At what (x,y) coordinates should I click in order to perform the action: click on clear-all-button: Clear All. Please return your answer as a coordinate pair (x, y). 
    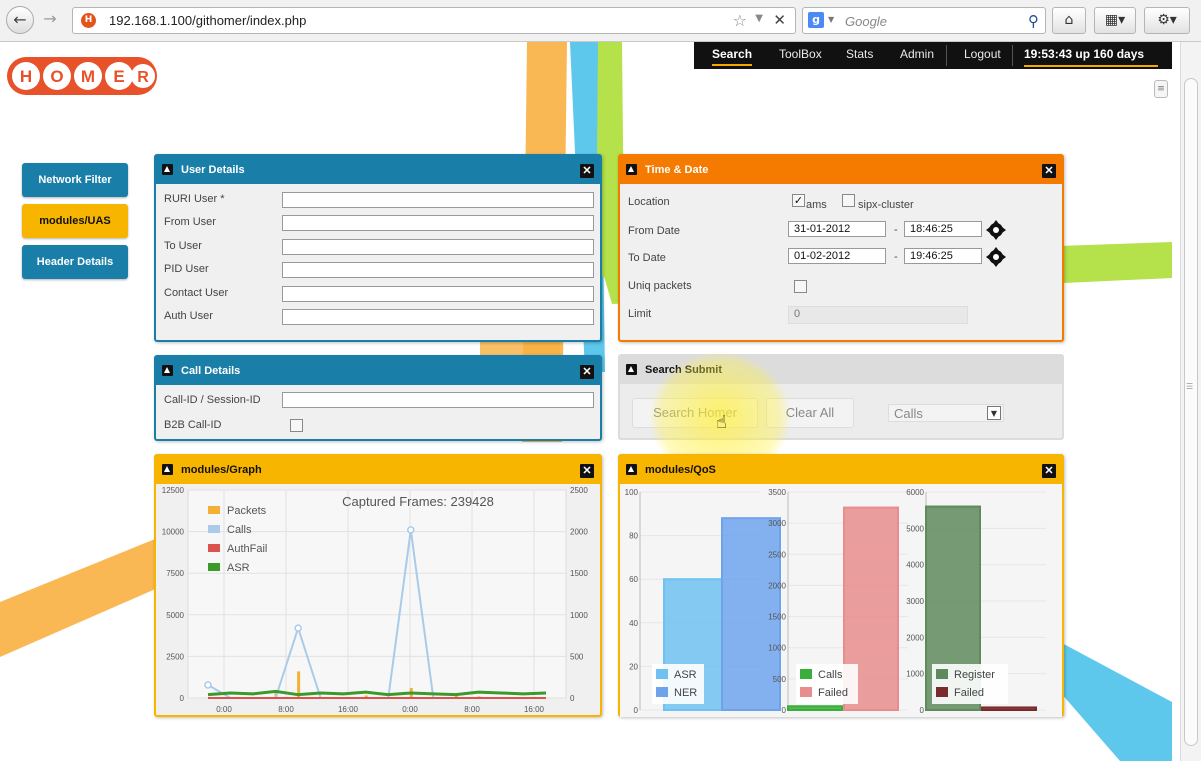
    Looking at the image, I should click on (810, 413).